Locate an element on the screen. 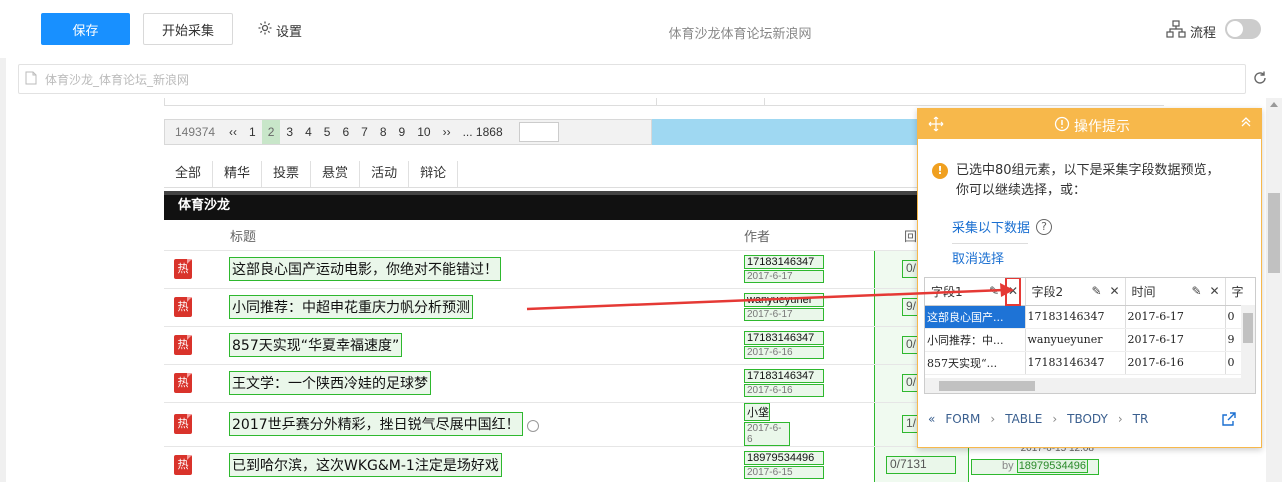  refresh-button is located at coordinates (1260, 79).